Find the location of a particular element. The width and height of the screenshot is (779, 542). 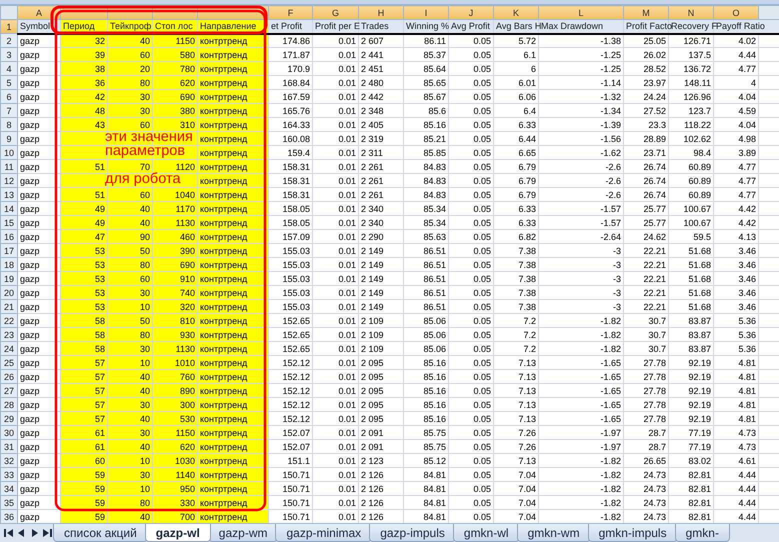

table-cell: 137.5 is located at coordinates (691, 55).